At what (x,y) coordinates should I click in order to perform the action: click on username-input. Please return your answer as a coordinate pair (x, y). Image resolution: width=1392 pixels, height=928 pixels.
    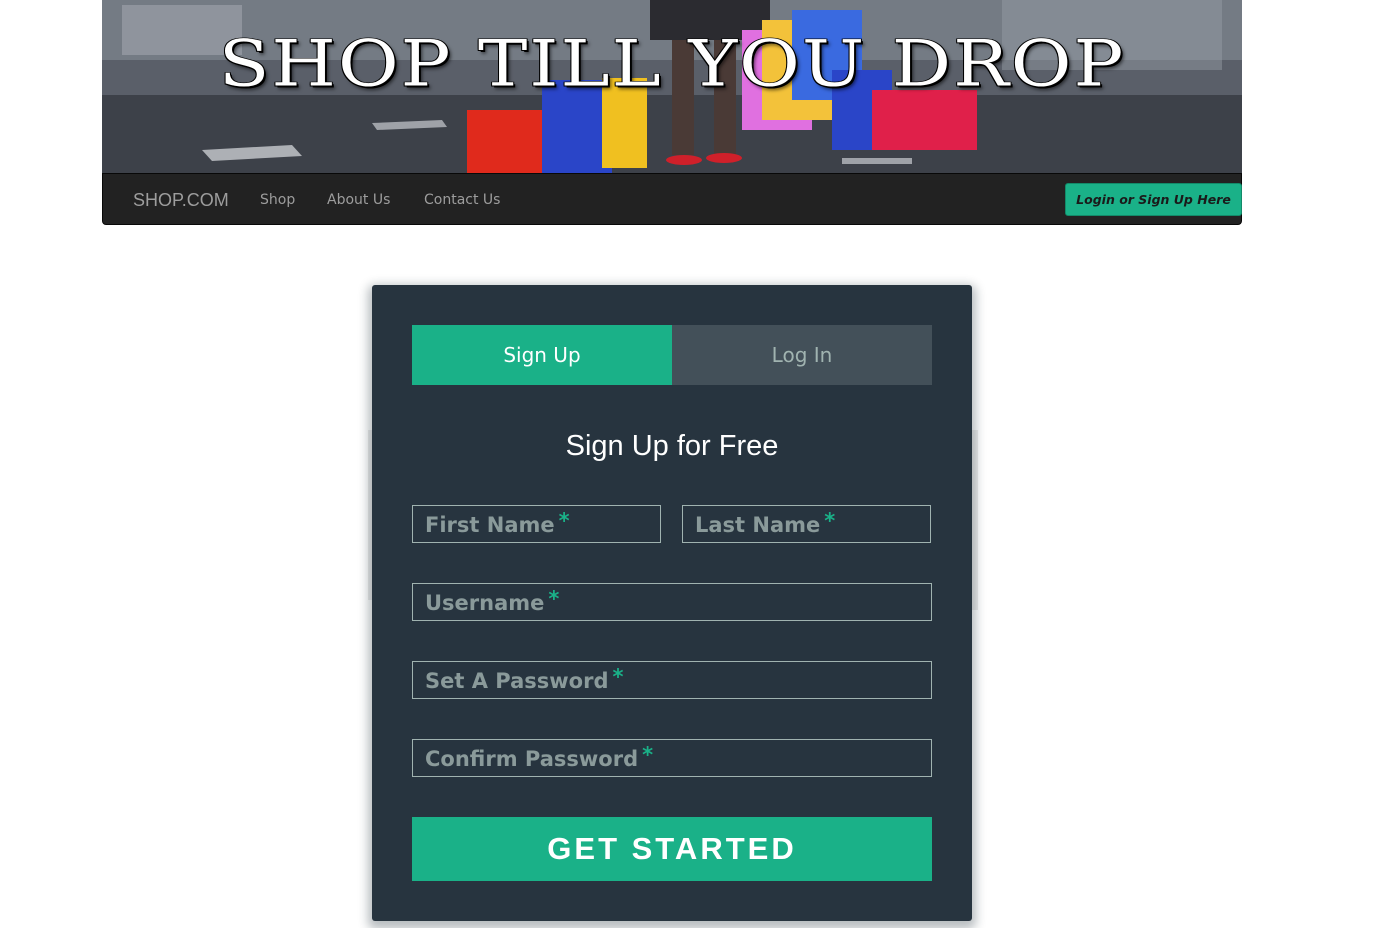
    Looking at the image, I should click on (672, 602).